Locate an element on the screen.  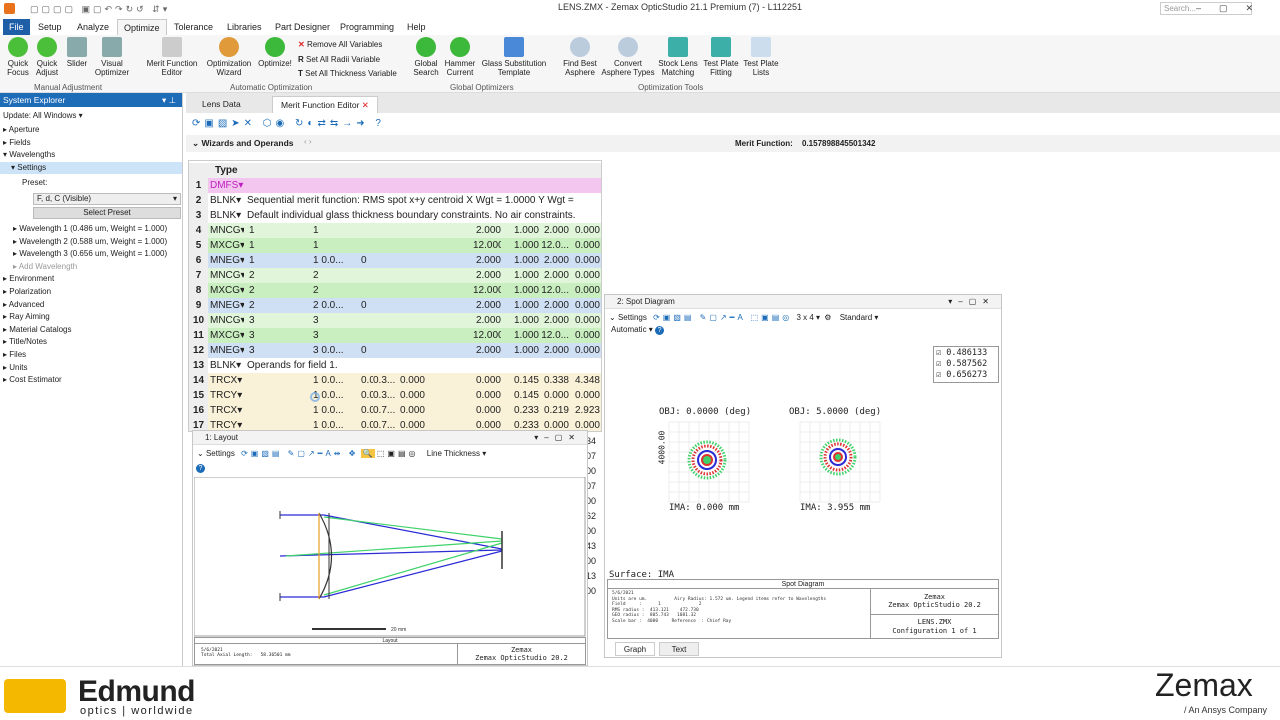
stock-lens-matching-button: Stock Lens Matching is located at coordinates (678, 57).